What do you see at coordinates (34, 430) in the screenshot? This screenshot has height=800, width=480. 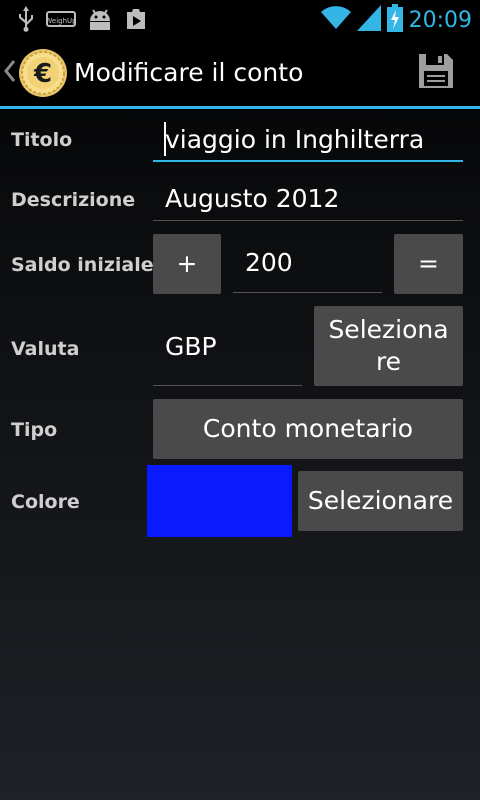 I see `tipo-label: Tipo` at bounding box center [34, 430].